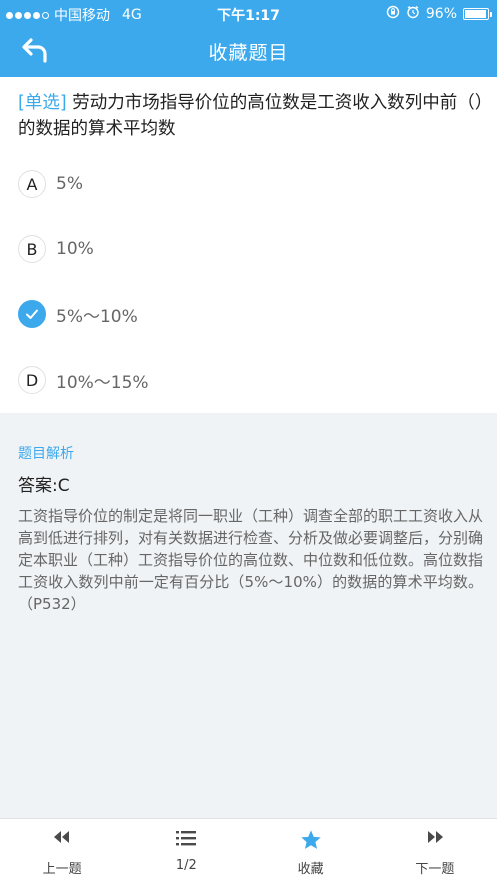 This screenshot has height=883, width=497. I want to click on checkmark-icon, so click(32, 314).